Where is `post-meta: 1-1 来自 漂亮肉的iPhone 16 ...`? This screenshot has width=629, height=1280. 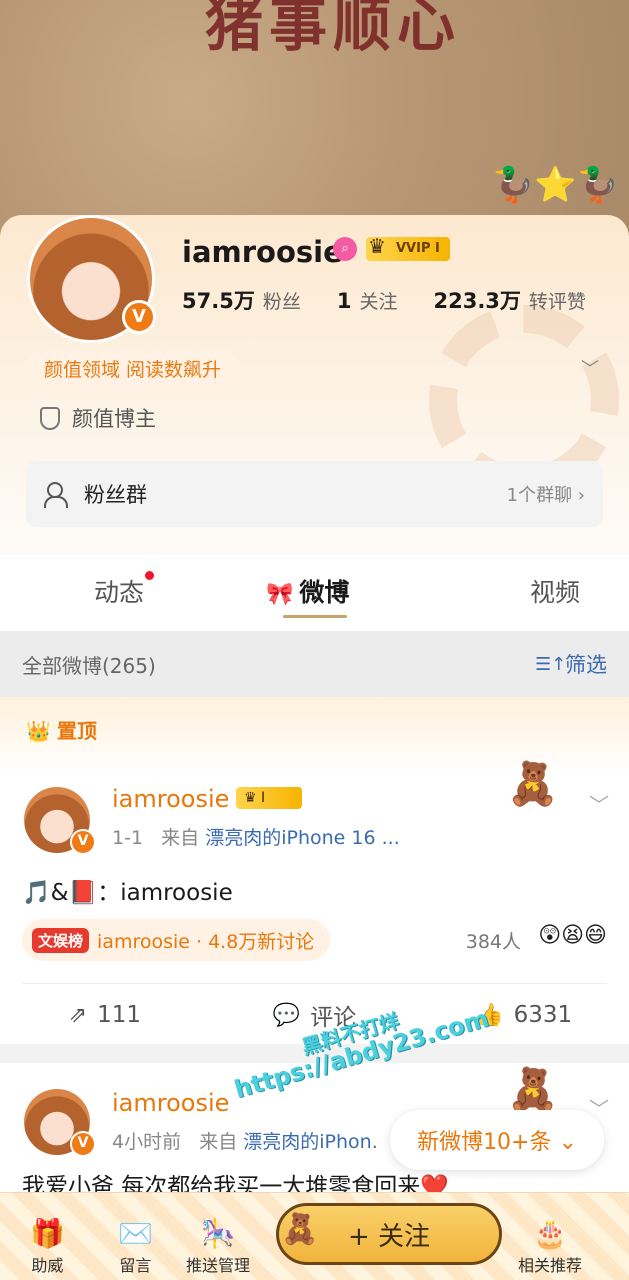
post-meta: 1-1 来自 漂亮肉的iPhone 16 ... is located at coordinates (256, 838).